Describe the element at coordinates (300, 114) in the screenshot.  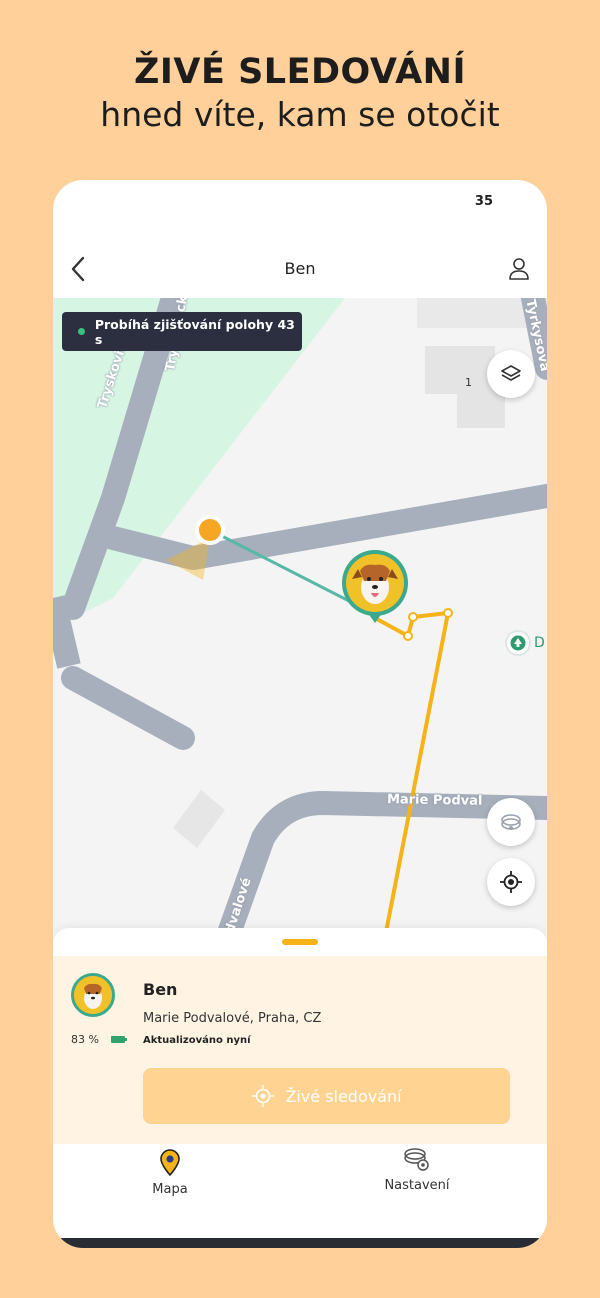
I see `promo-subtitle: hned víte, kam se otočit` at that location.